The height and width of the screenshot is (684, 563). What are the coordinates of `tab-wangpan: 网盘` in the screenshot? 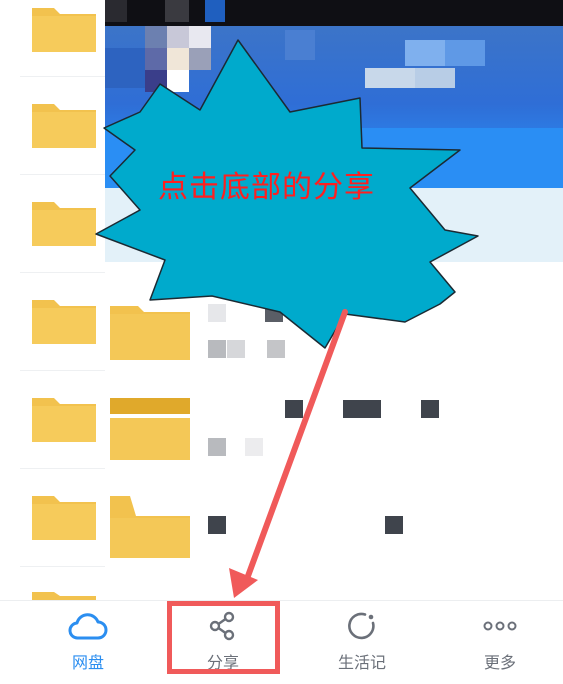 It's located at (88, 646).